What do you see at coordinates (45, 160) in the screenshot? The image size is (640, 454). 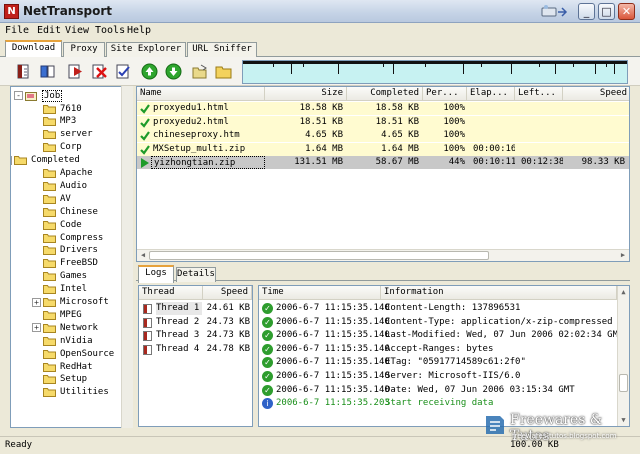 I see `tree-item: - Completed` at bounding box center [45, 160].